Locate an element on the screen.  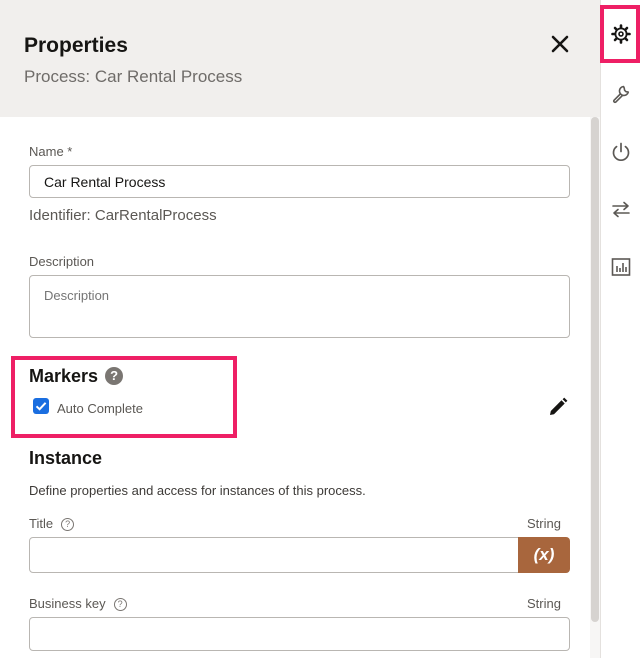
rail-item-tools is located at coordinates (621, 94).